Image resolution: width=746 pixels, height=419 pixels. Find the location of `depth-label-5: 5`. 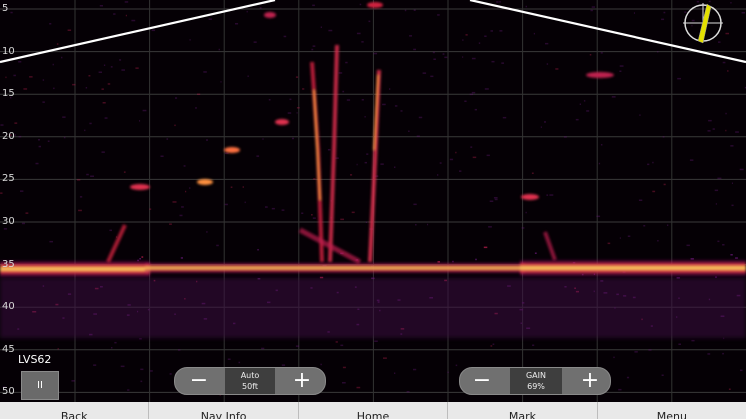

depth-label-5: 5 is located at coordinates (5, 8).